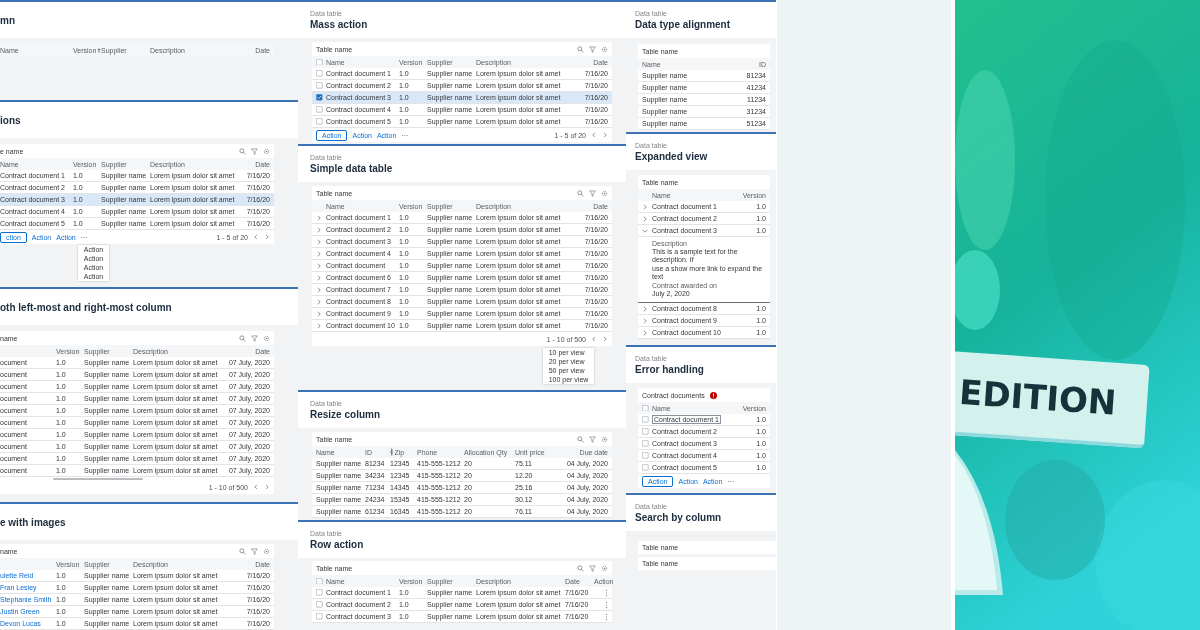 The image size is (1200, 630). Describe the element at coordinates (98, 479) in the screenshot. I see `scrollbar` at that location.